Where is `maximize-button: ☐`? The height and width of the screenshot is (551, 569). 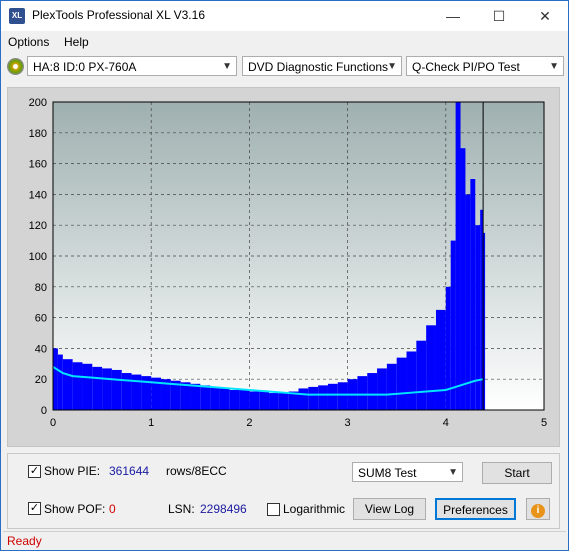
maximize-button: ☐ is located at coordinates (499, 16).